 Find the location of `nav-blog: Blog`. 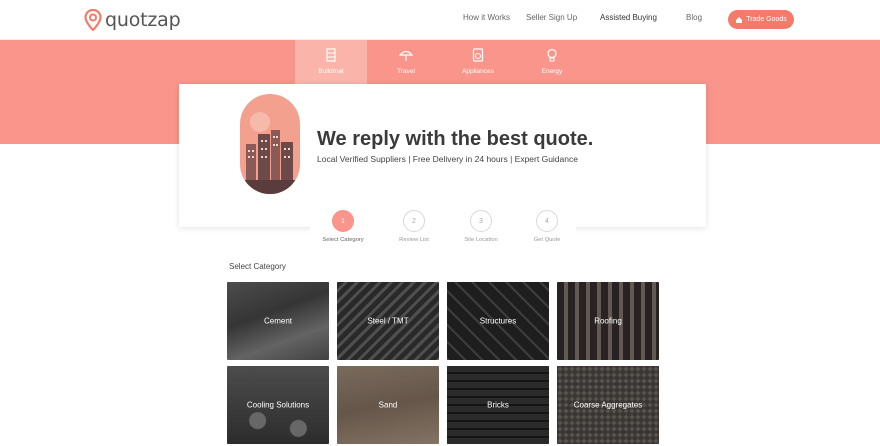

nav-blog: Blog is located at coordinates (694, 17).